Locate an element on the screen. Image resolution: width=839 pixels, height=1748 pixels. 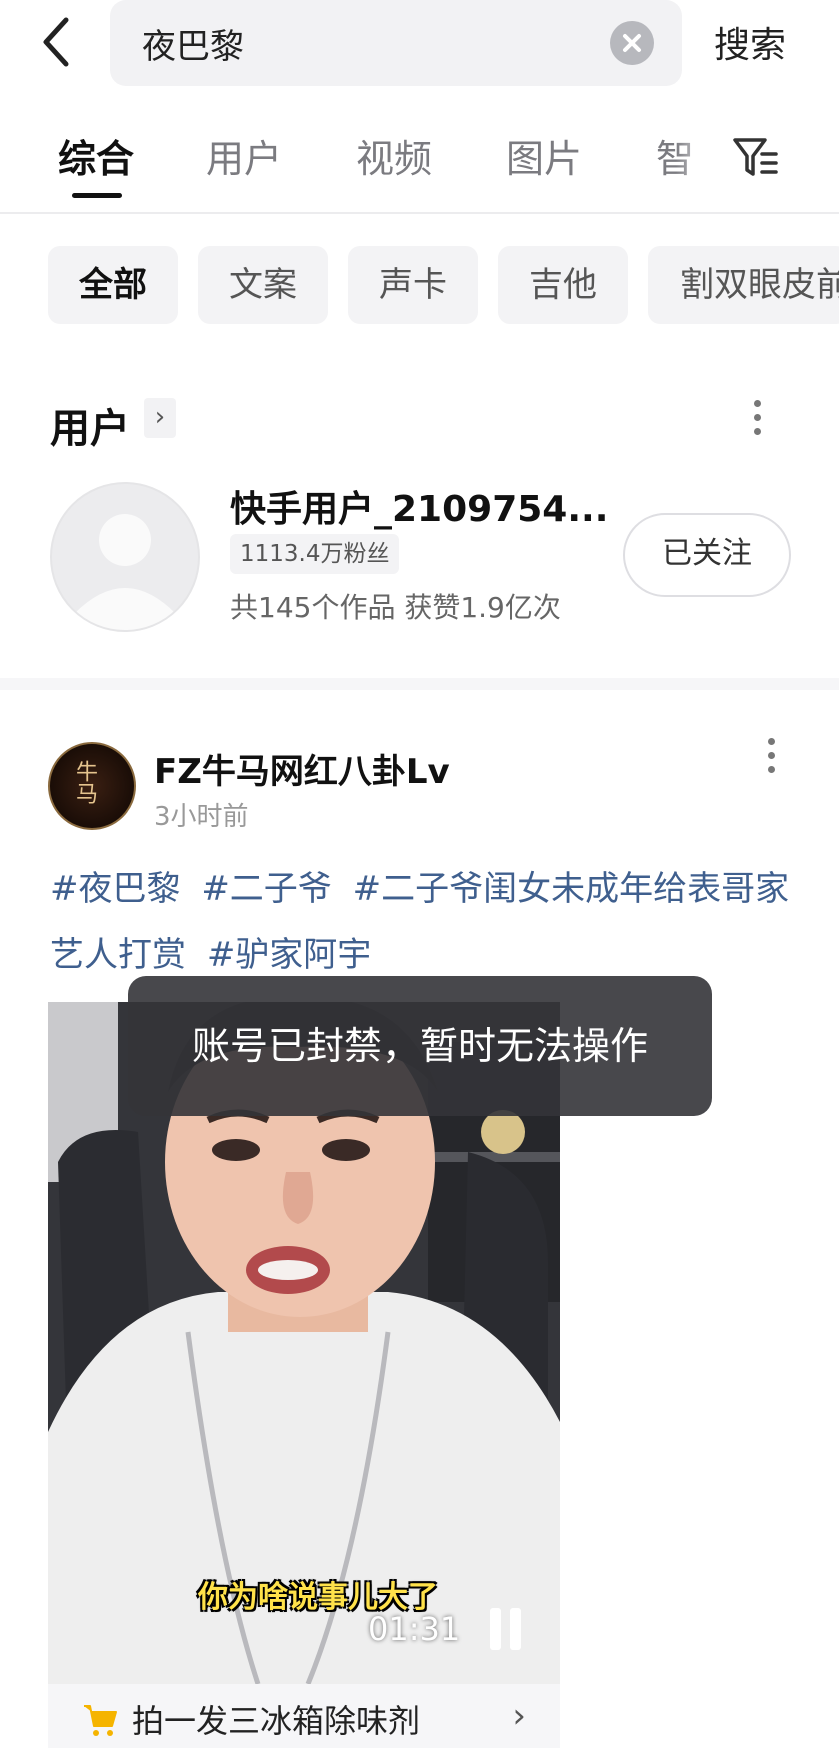
active-tab-indicator is located at coordinates (97, 195).